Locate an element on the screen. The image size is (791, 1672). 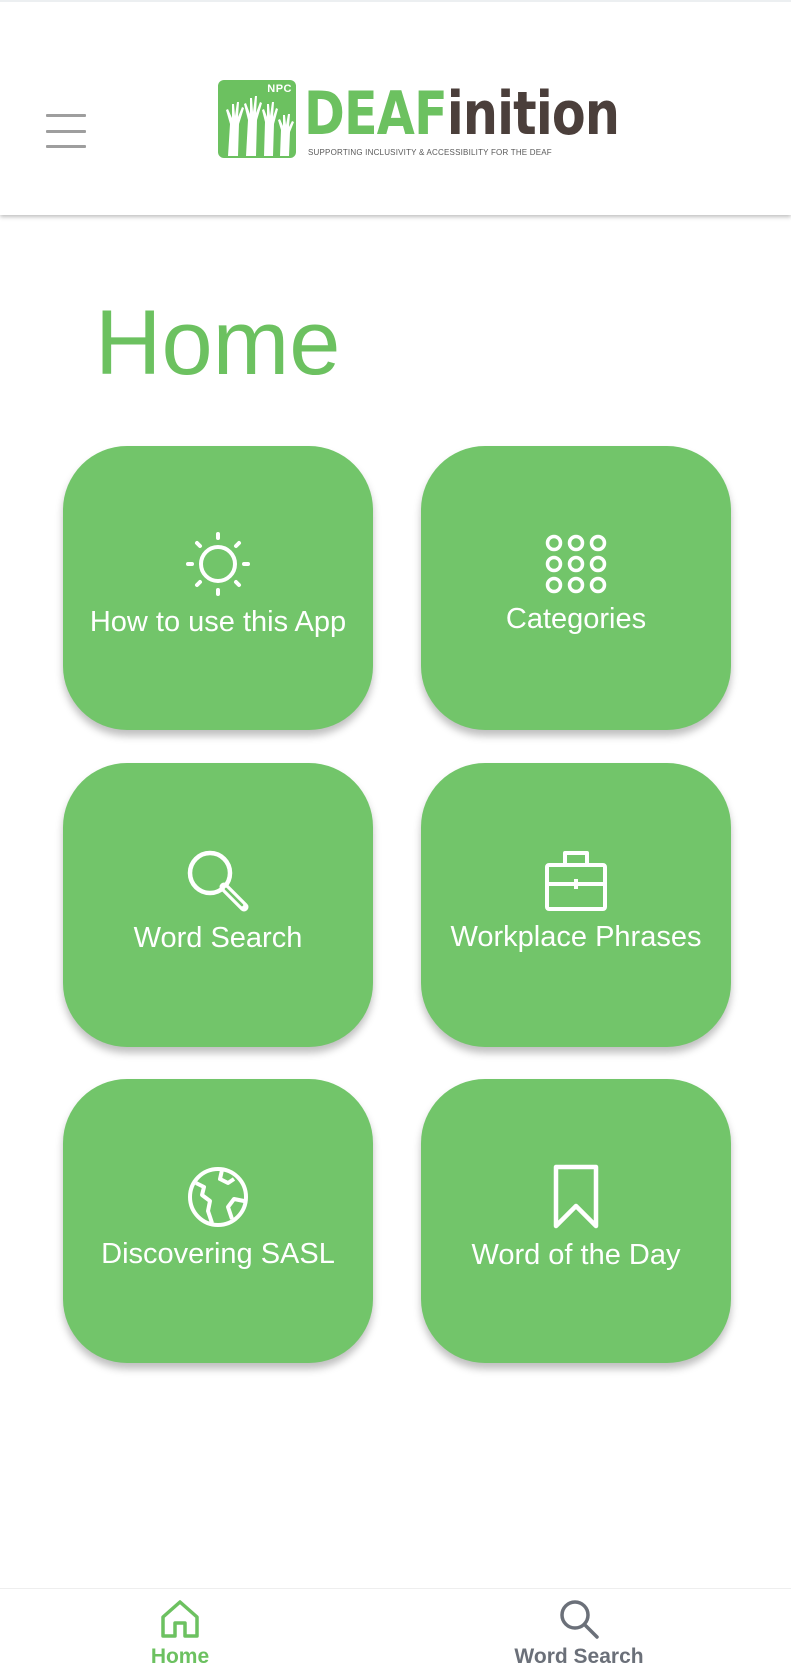
nav-label-home: Home is located at coordinates (180, 1656).